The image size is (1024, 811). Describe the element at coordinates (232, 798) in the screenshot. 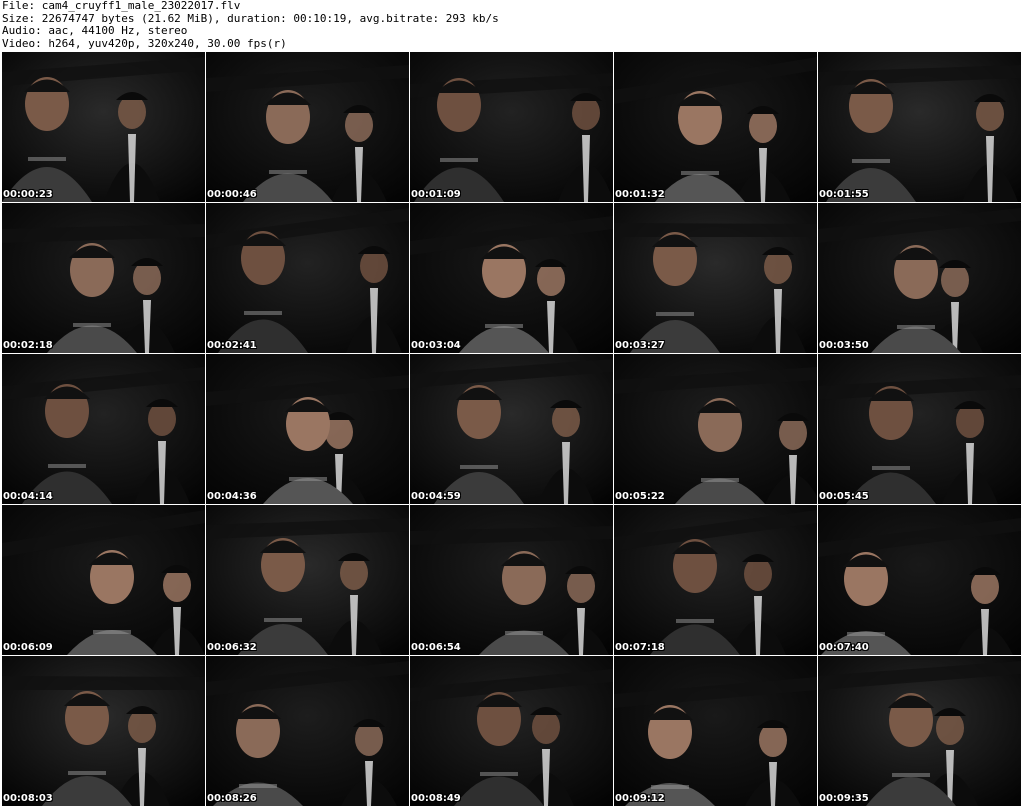

I see `frame-timestamp: 00:08:26` at that location.